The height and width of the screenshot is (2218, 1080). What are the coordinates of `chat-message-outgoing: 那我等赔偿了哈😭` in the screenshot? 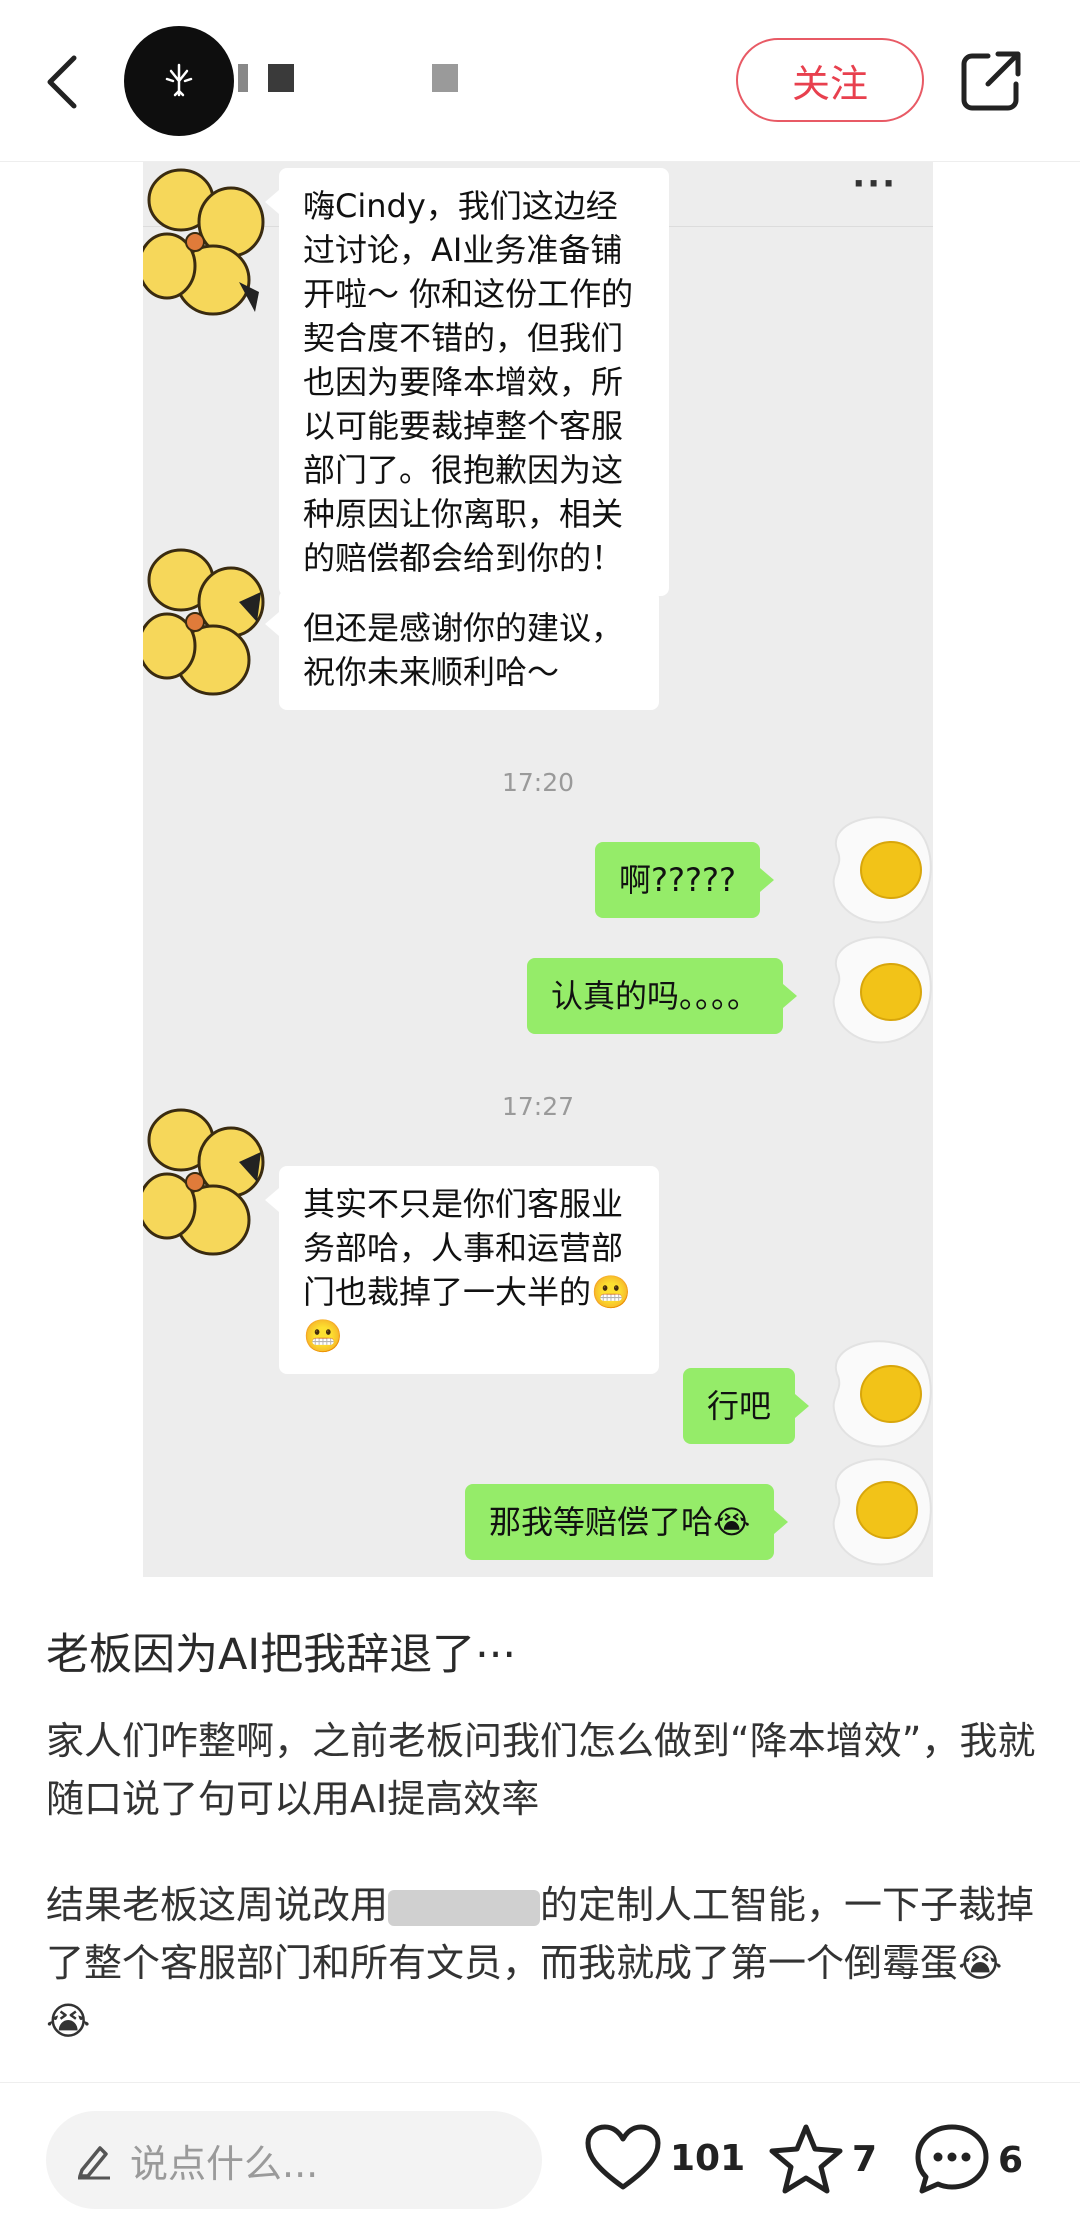 It's located at (627, 1522).